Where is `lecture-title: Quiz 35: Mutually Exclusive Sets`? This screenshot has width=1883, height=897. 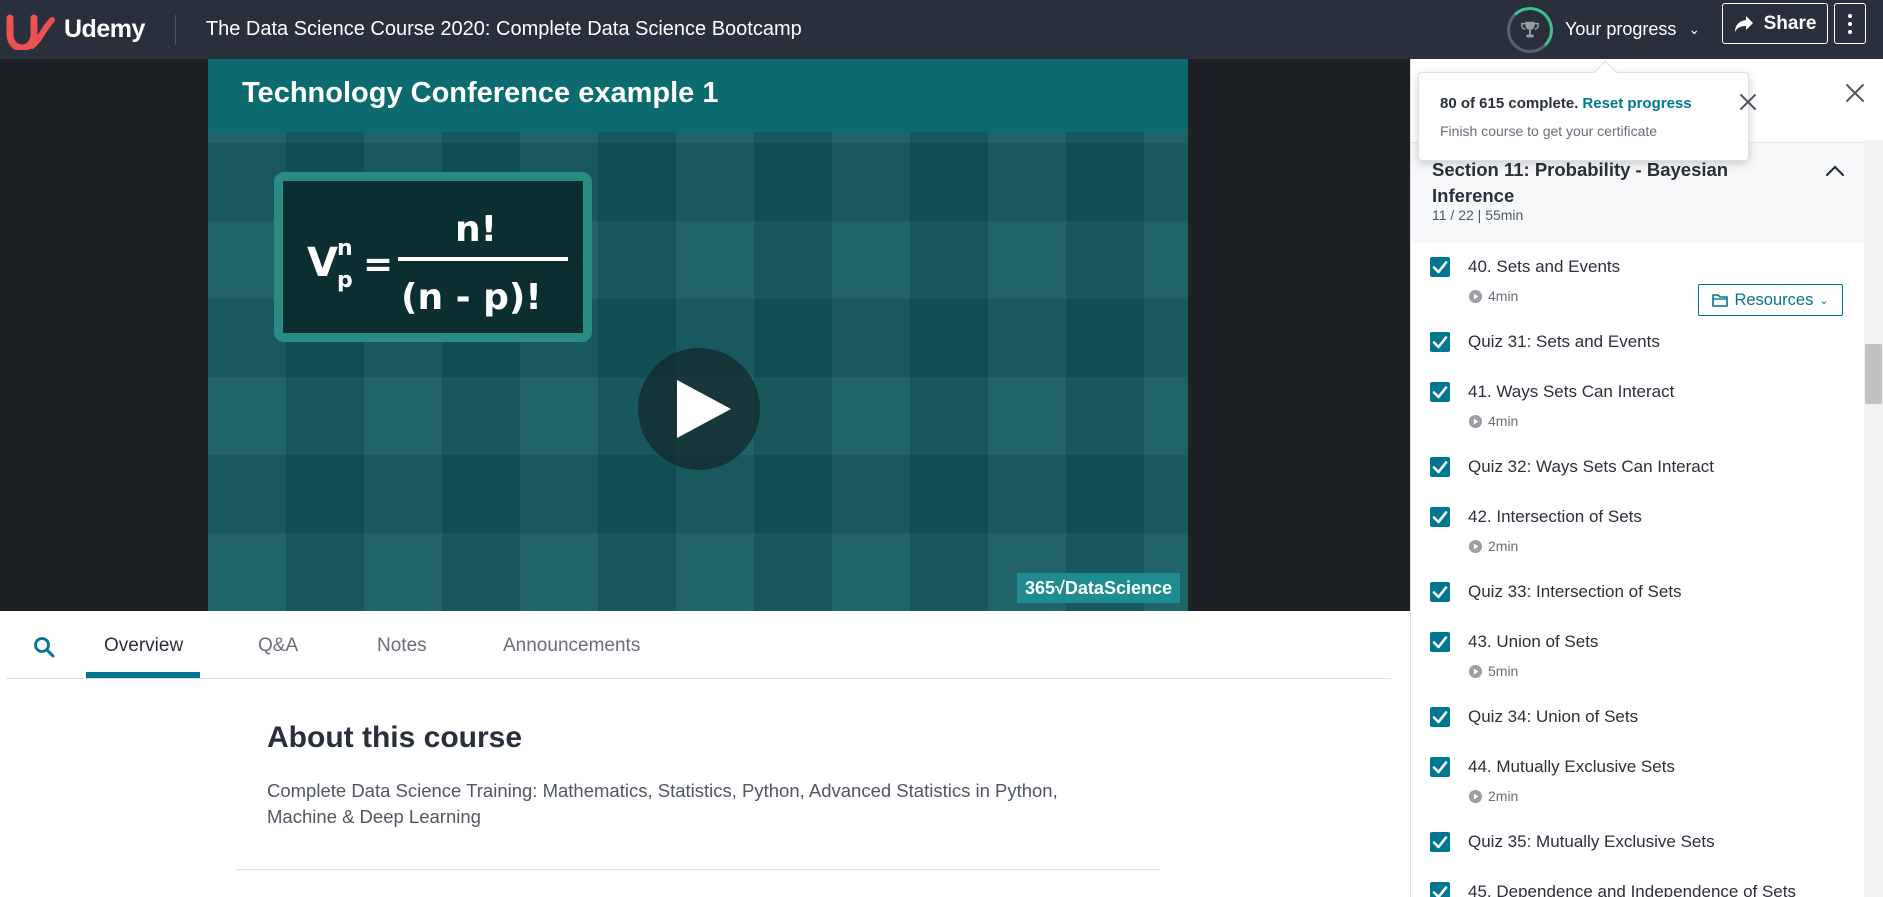
lecture-title: Quiz 35: Mutually Exclusive Sets is located at coordinates (1591, 841).